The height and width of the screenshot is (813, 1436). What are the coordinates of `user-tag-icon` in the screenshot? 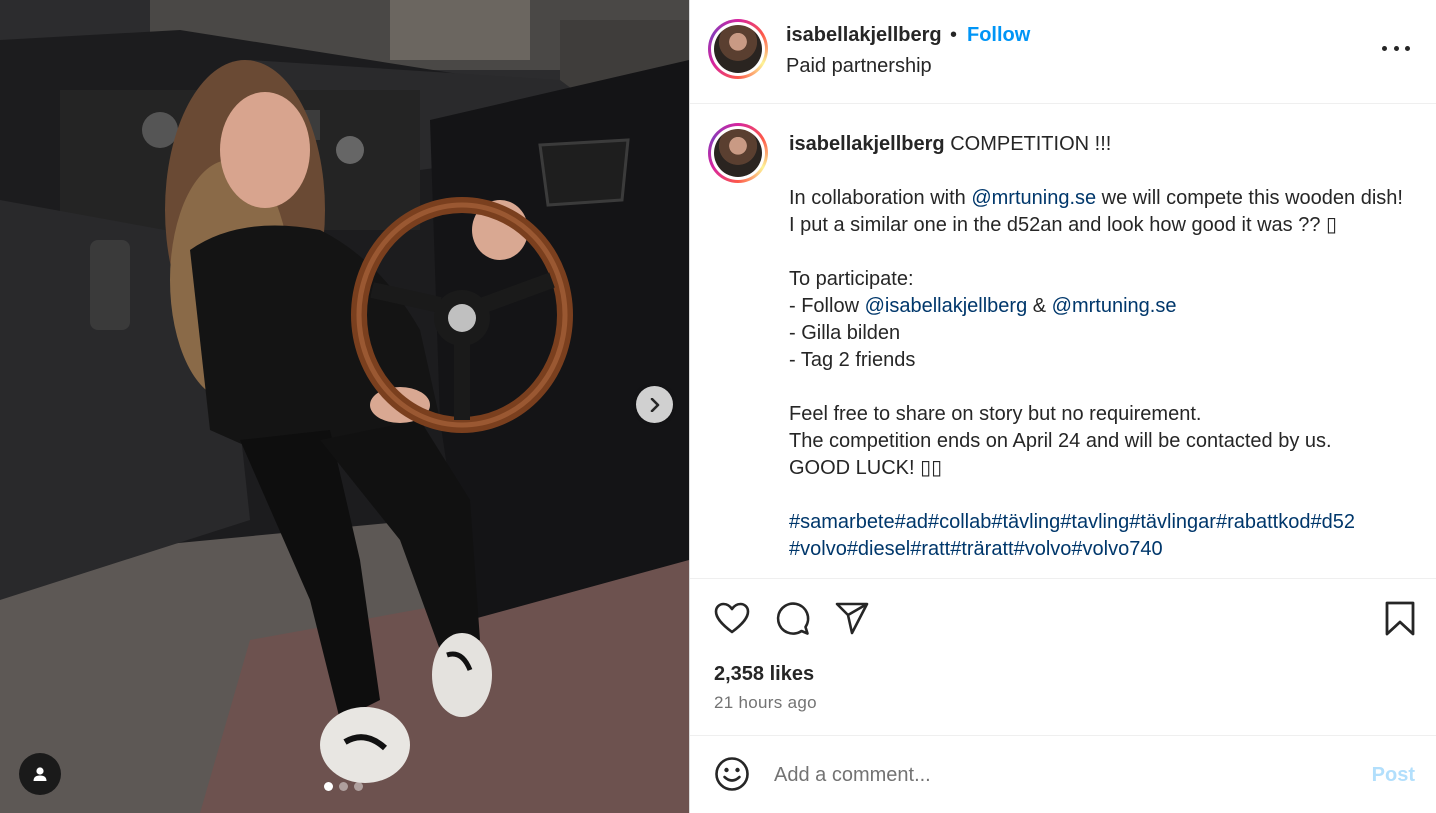 It's located at (40, 774).